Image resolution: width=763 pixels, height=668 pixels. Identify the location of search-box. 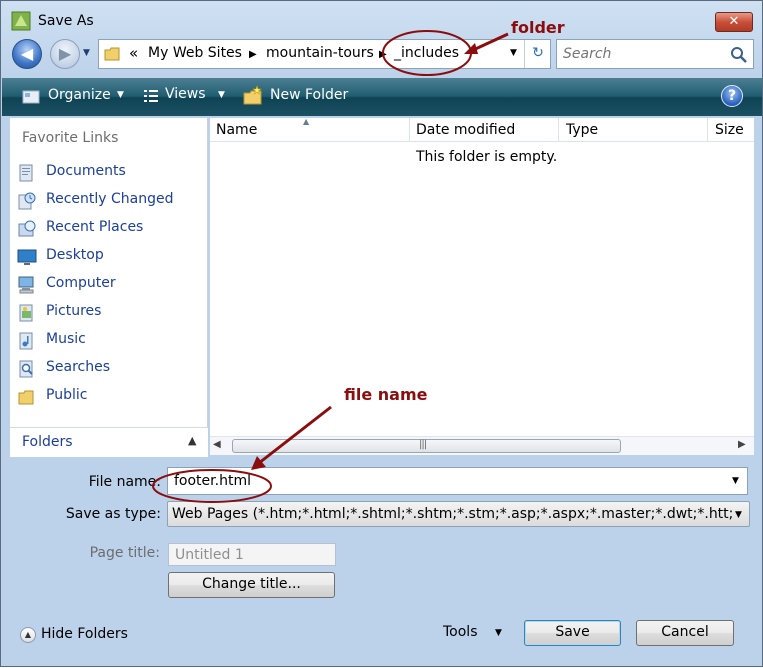
(655, 54).